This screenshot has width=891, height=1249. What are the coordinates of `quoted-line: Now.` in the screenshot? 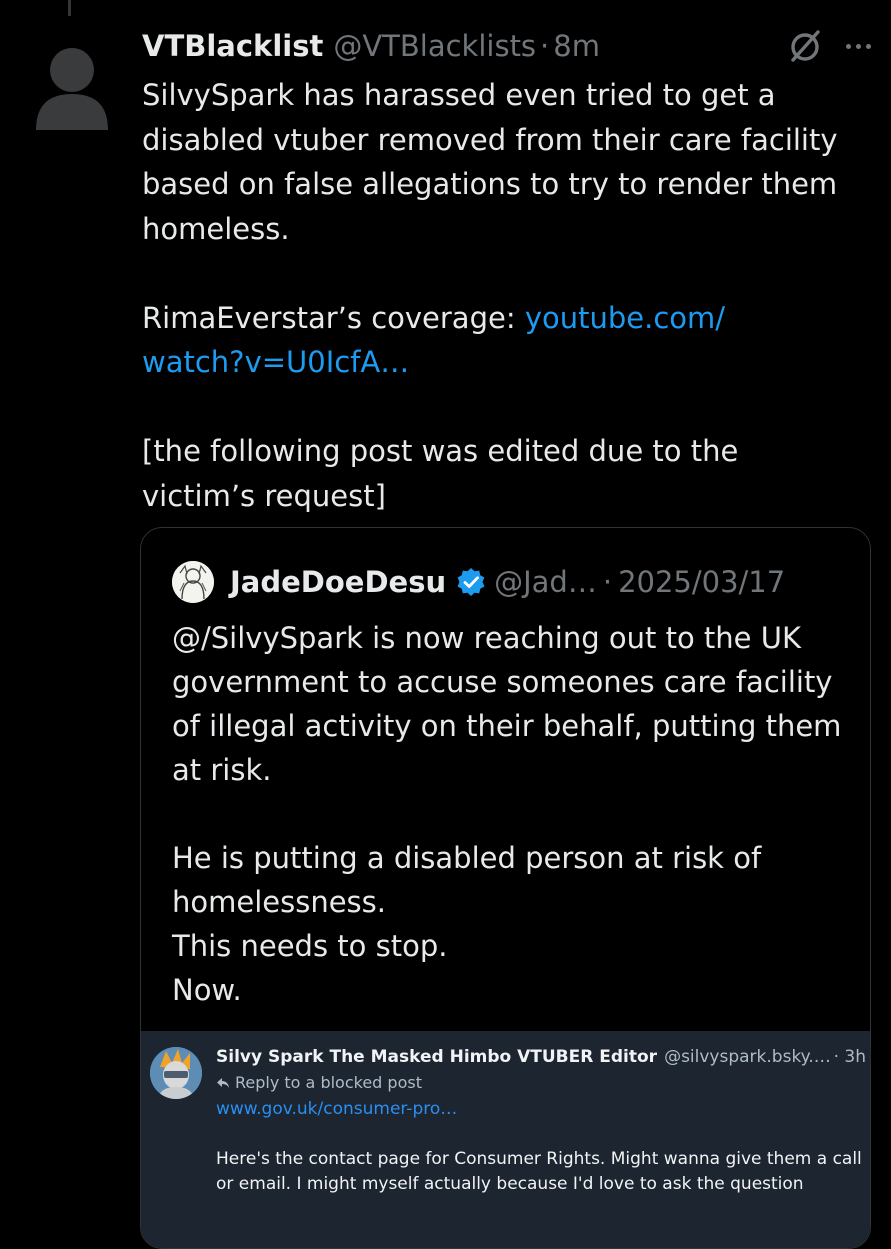 It's located at (207, 990).